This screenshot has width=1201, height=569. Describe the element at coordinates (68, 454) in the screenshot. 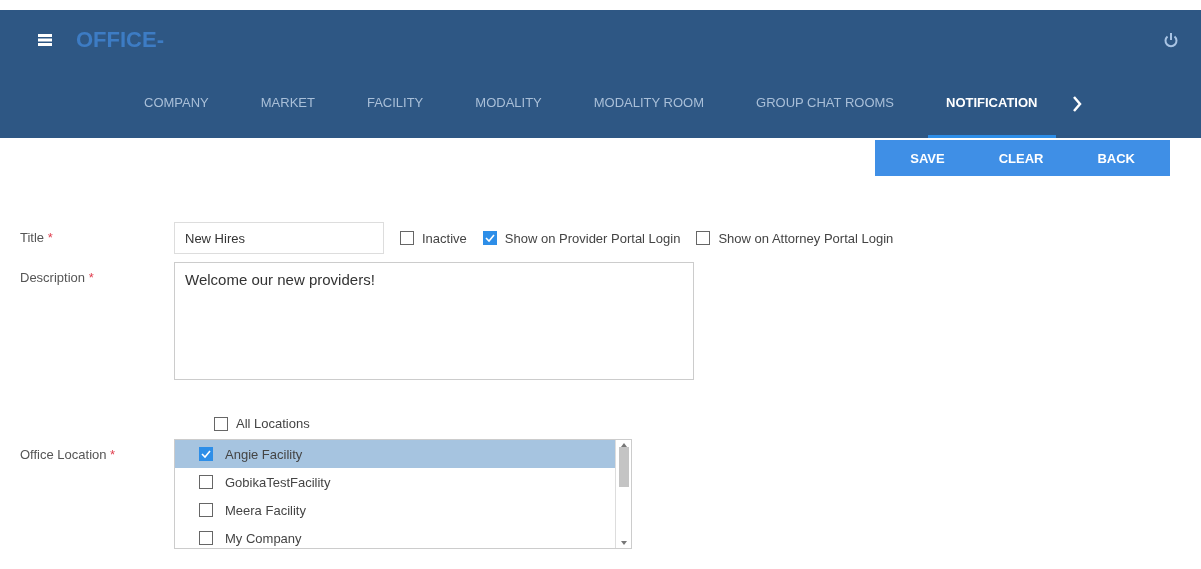

I see `field-label: Office Location *` at that location.